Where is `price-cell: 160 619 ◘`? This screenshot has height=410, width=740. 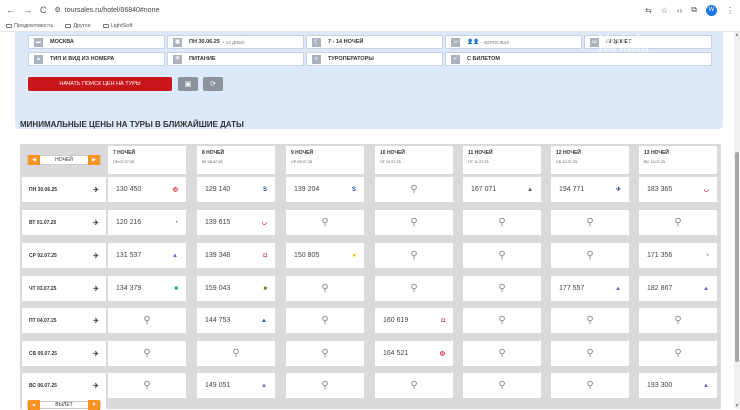 price-cell: 160 619 ◘ is located at coordinates (414, 320).